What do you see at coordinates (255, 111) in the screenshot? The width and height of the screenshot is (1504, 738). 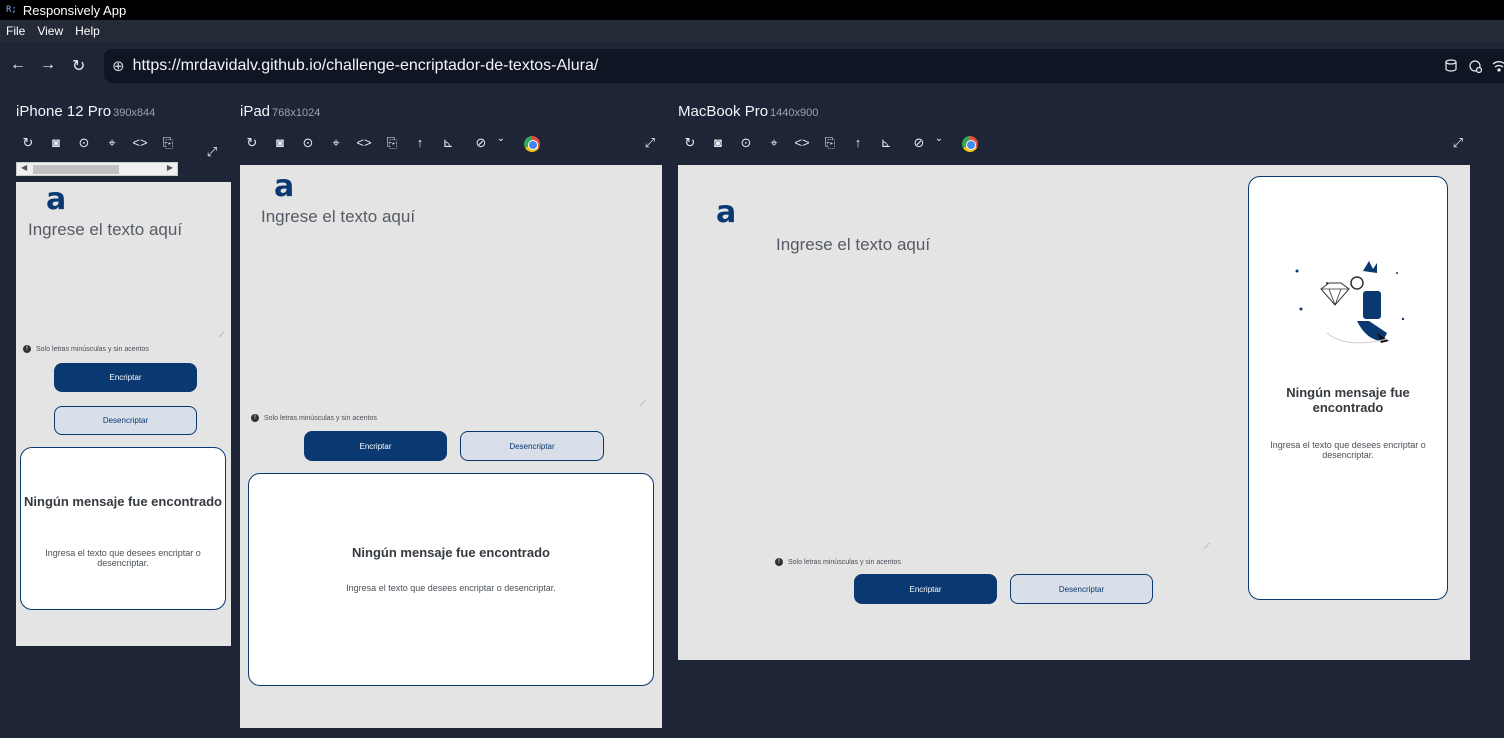 I see `device-name: iPad` at bounding box center [255, 111].